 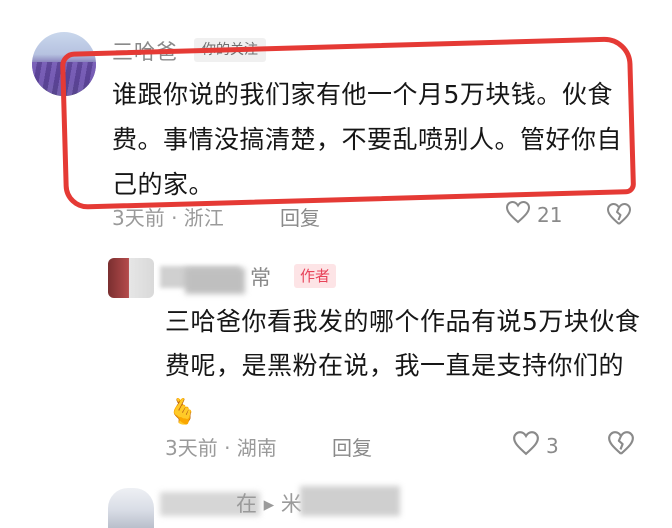 What do you see at coordinates (221, 448) in the screenshot?
I see `comment-meta: 3天前 · 湖南` at bounding box center [221, 448].